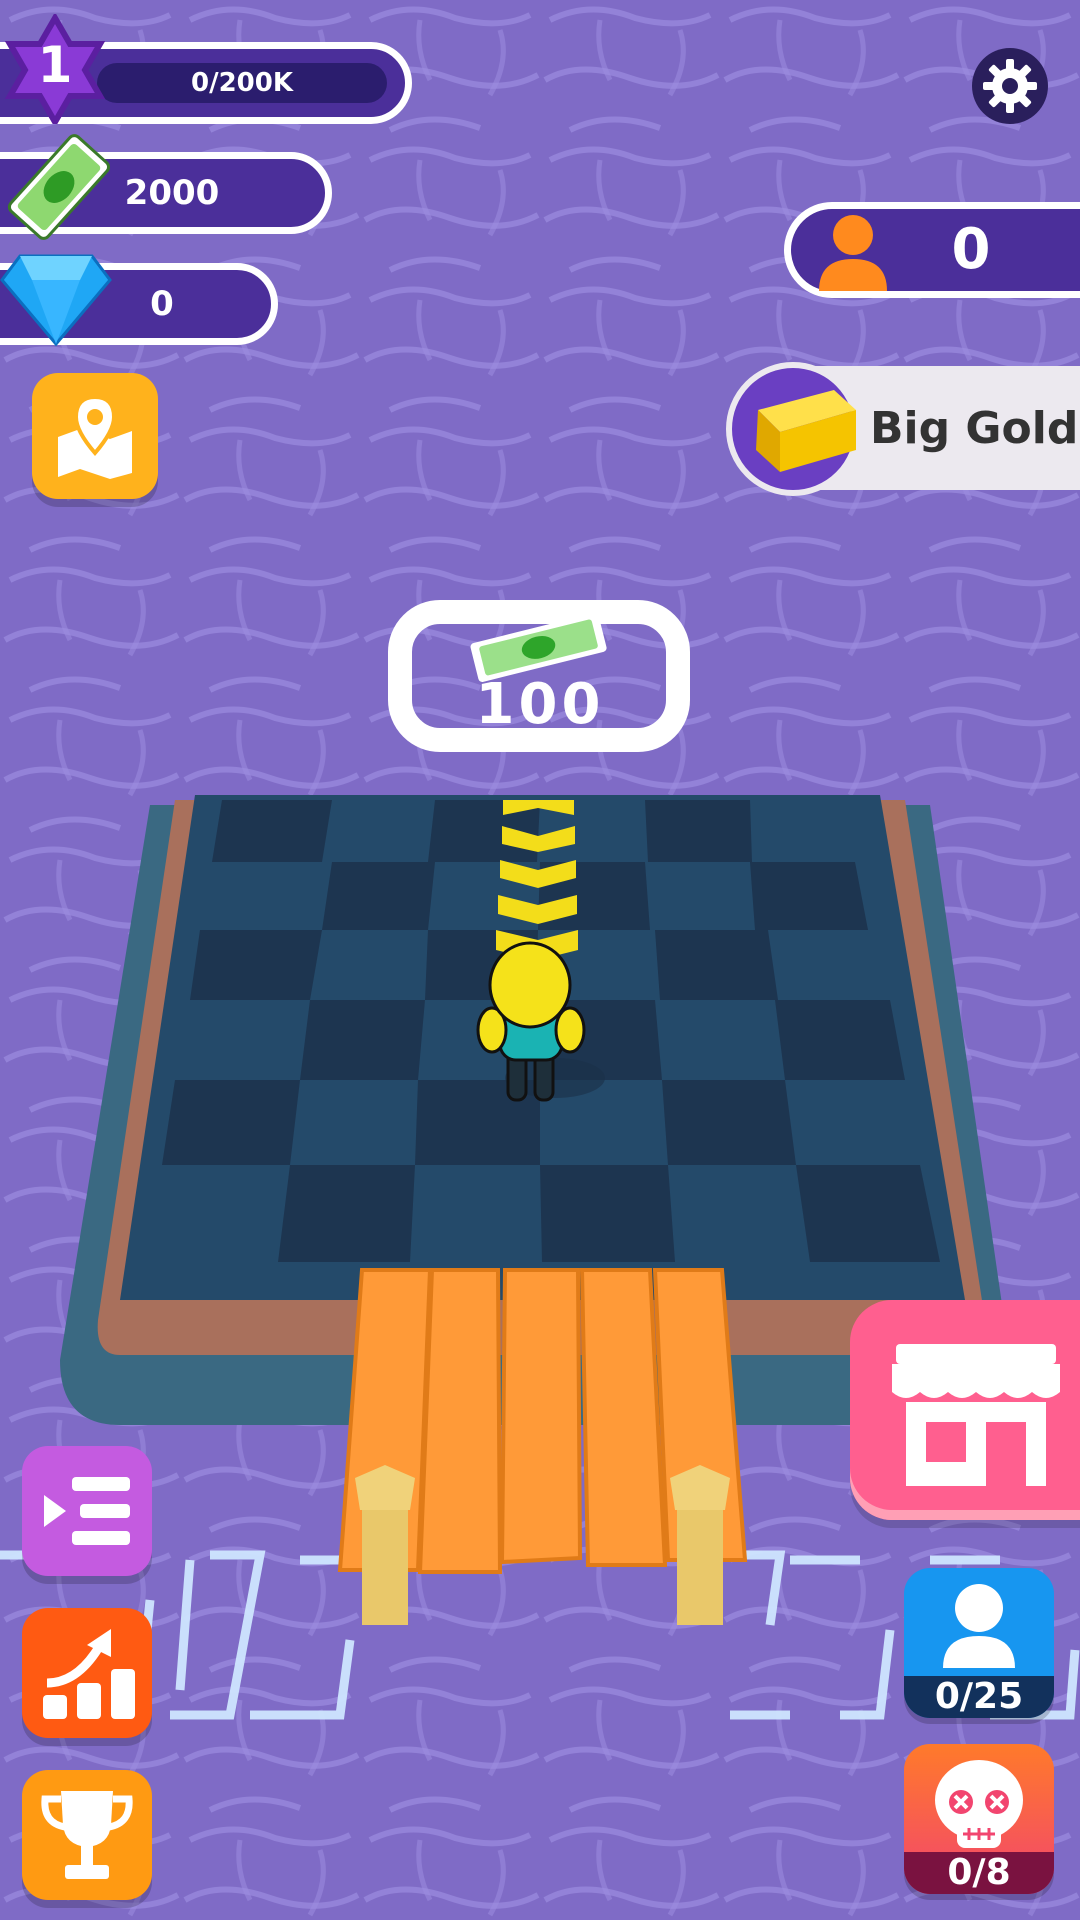 The height and width of the screenshot is (1920, 1080). Describe the element at coordinates (979, 1696) in the screenshot. I see `workers-count: 0/25` at that location.